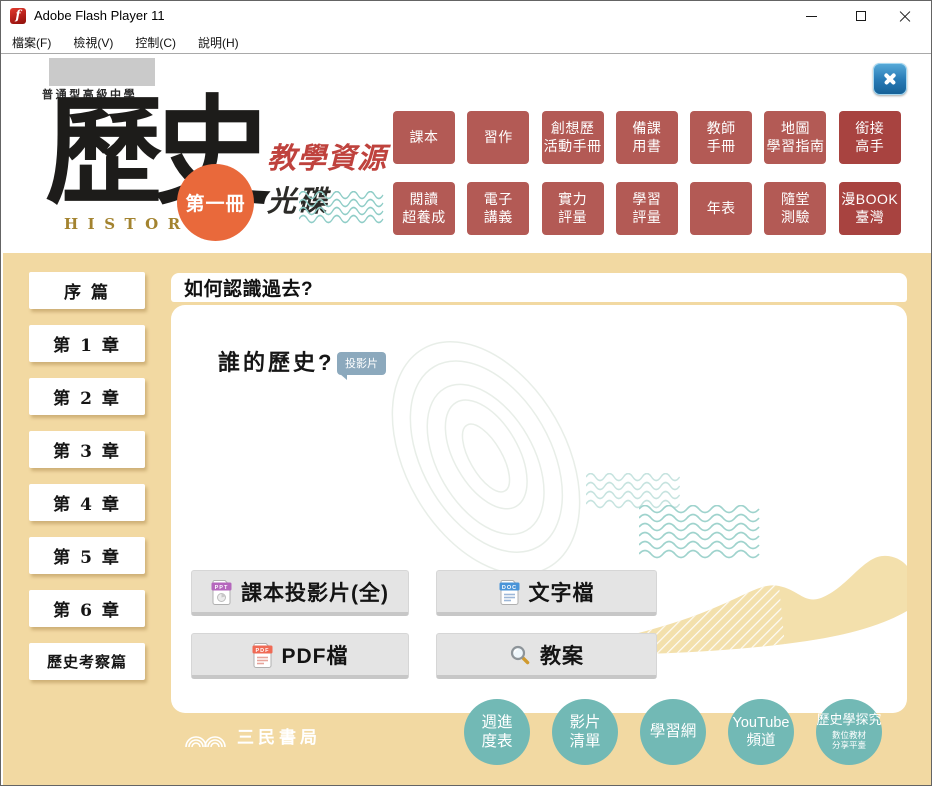  Describe the element at coordinates (498, 137) in the screenshot. I see `nav-button-workbook: 習作` at that location.